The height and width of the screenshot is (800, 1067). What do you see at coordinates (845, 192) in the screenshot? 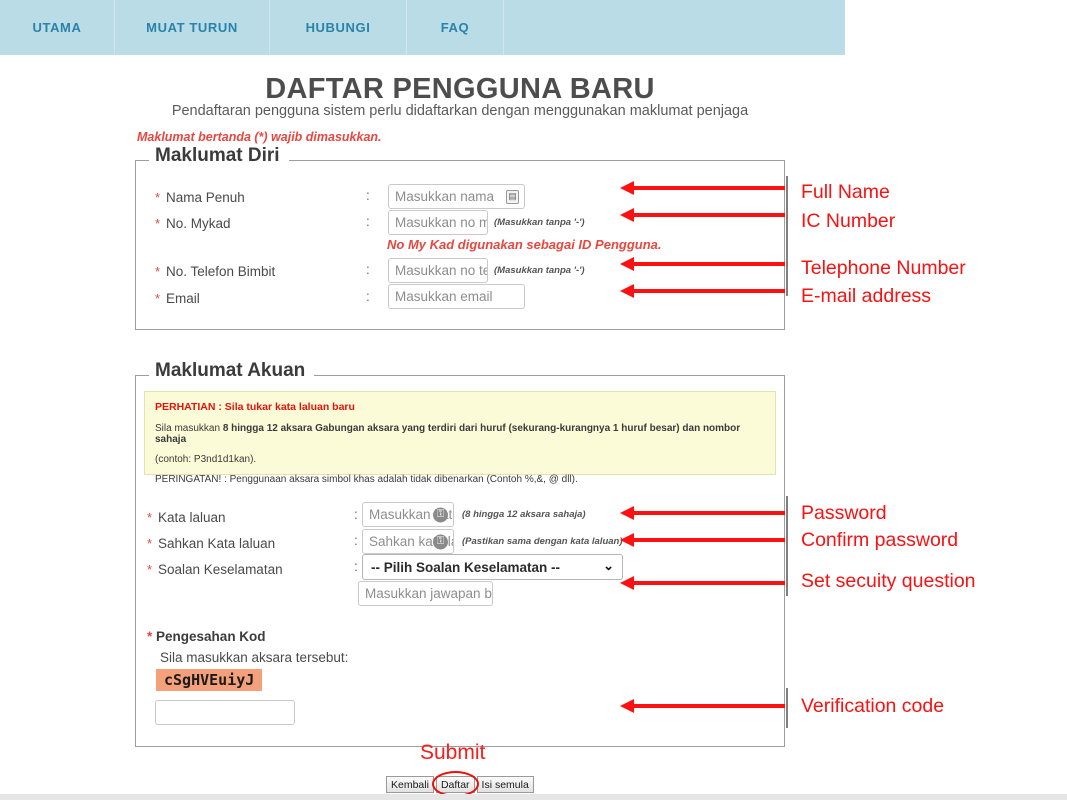
I see `annotation-full-name: Full Name` at bounding box center [845, 192].